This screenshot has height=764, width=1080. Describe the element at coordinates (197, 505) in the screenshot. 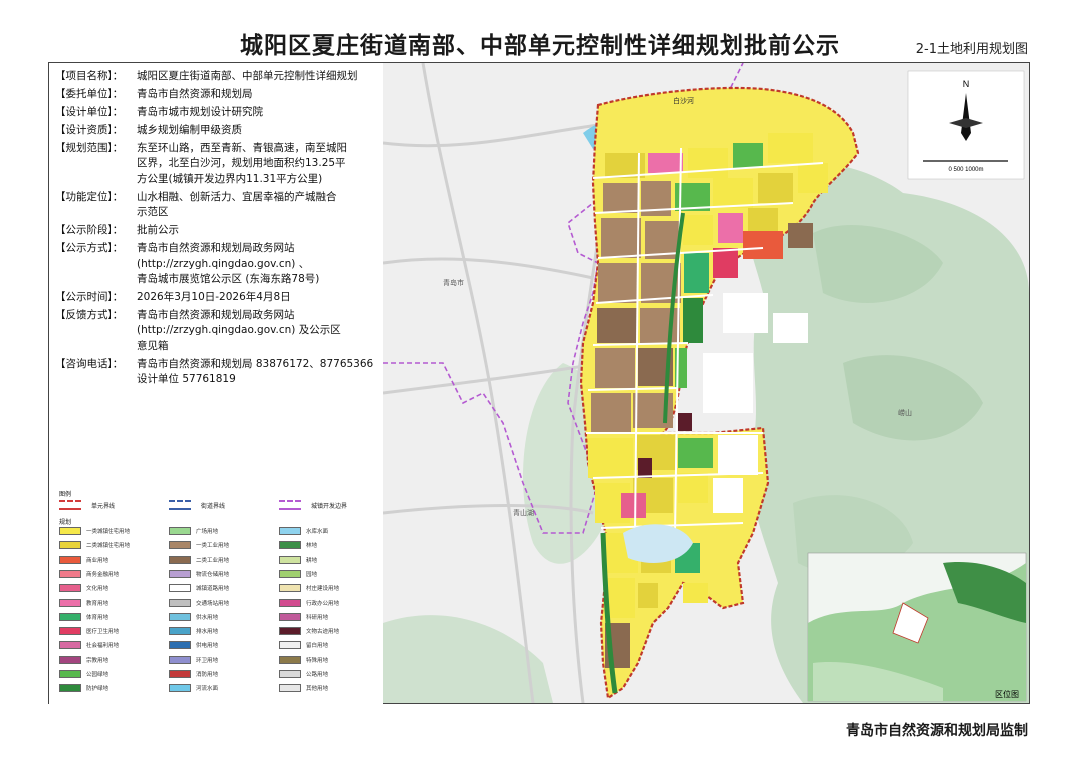

I see `legend-top-item: 街道界线` at that location.